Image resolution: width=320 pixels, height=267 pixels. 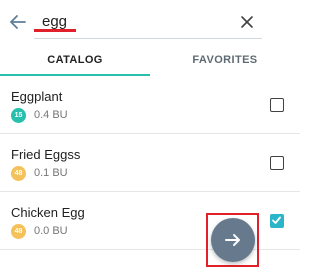 What do you see at coordinates (75, 60) in the screenshot?
I see `tab-catalog: CATALOG` at bounding box center [75, 60].